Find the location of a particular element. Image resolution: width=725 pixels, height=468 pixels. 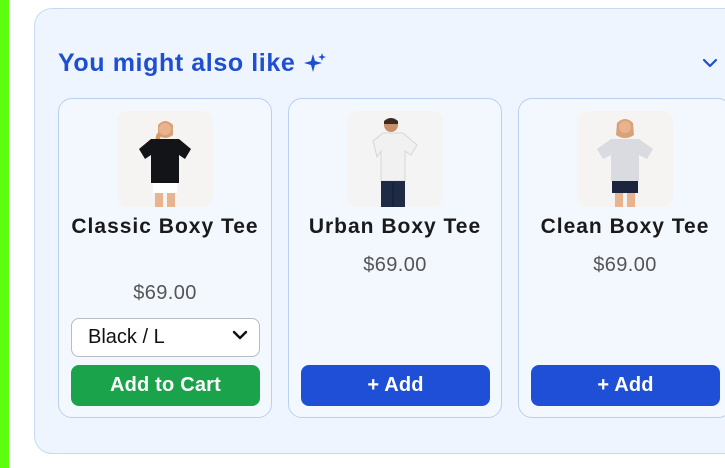

collapse-chevron-down-icon is located at coordinates (710, 63).